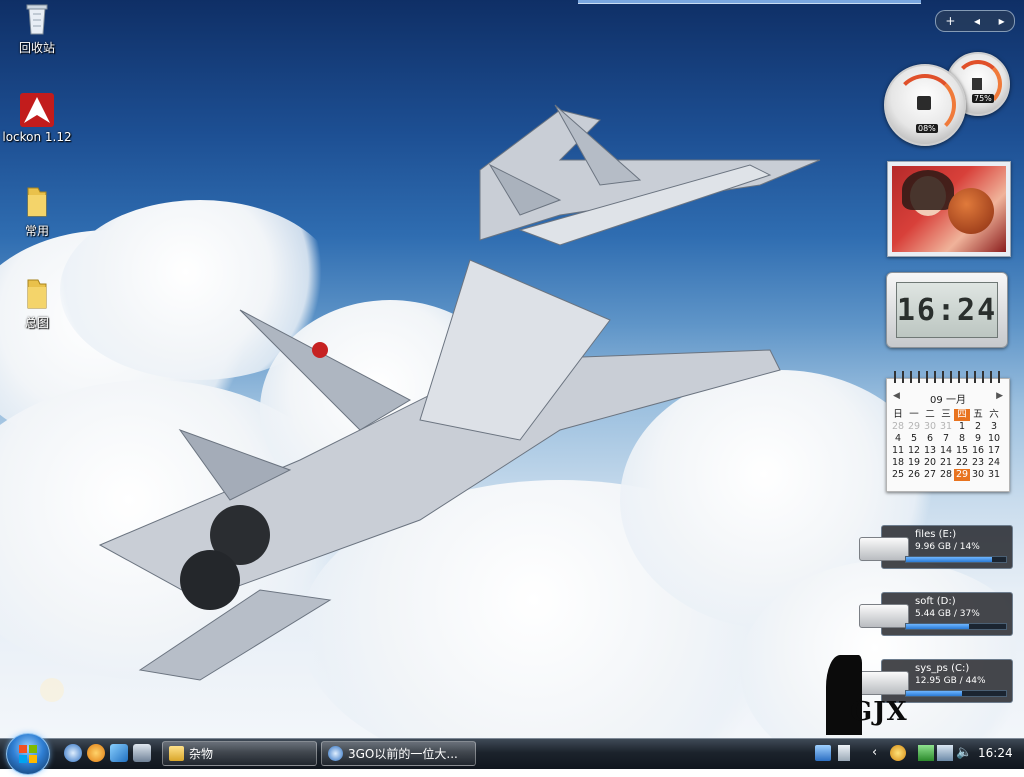 The height and width of the screenshot is (777, 1024). Describe the element at coordinates (898, 414) in the screenshot. I see `calendar-weekday: 日` at that location.